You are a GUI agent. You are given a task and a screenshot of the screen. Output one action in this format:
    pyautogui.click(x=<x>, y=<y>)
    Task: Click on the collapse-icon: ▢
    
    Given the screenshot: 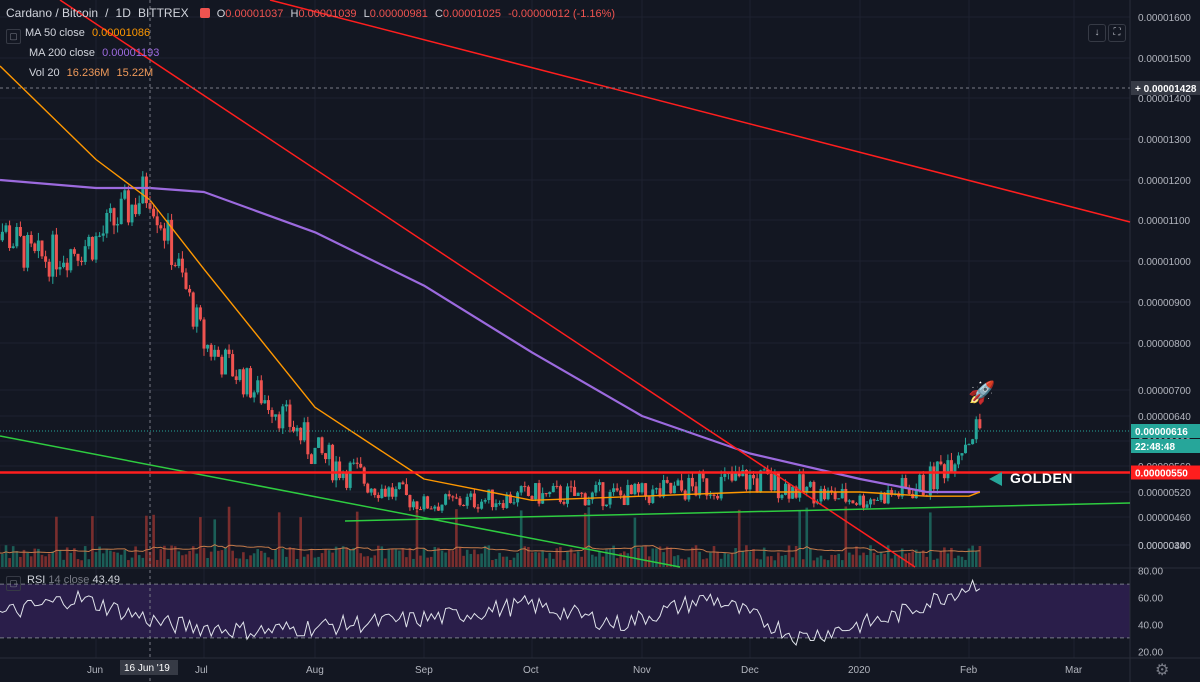 What is the action you would take?
    pyautogui.click(x=13, y=36)
    